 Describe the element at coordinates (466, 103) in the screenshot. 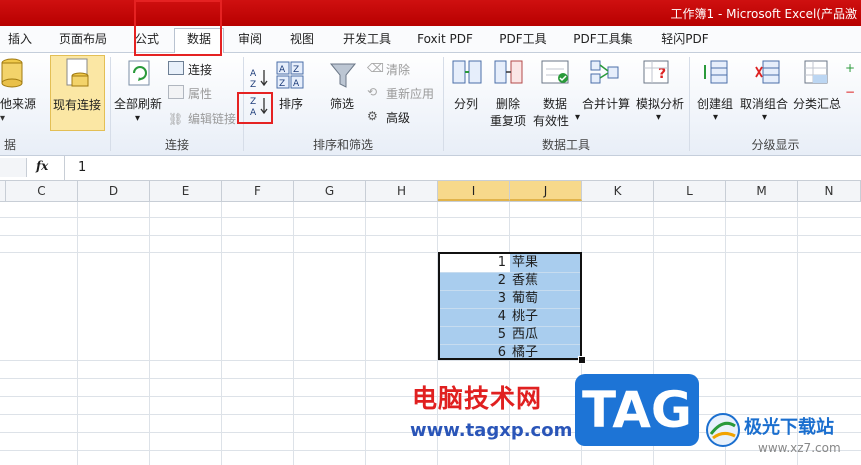

I see `text-to-columns-button: 分列` at that location.